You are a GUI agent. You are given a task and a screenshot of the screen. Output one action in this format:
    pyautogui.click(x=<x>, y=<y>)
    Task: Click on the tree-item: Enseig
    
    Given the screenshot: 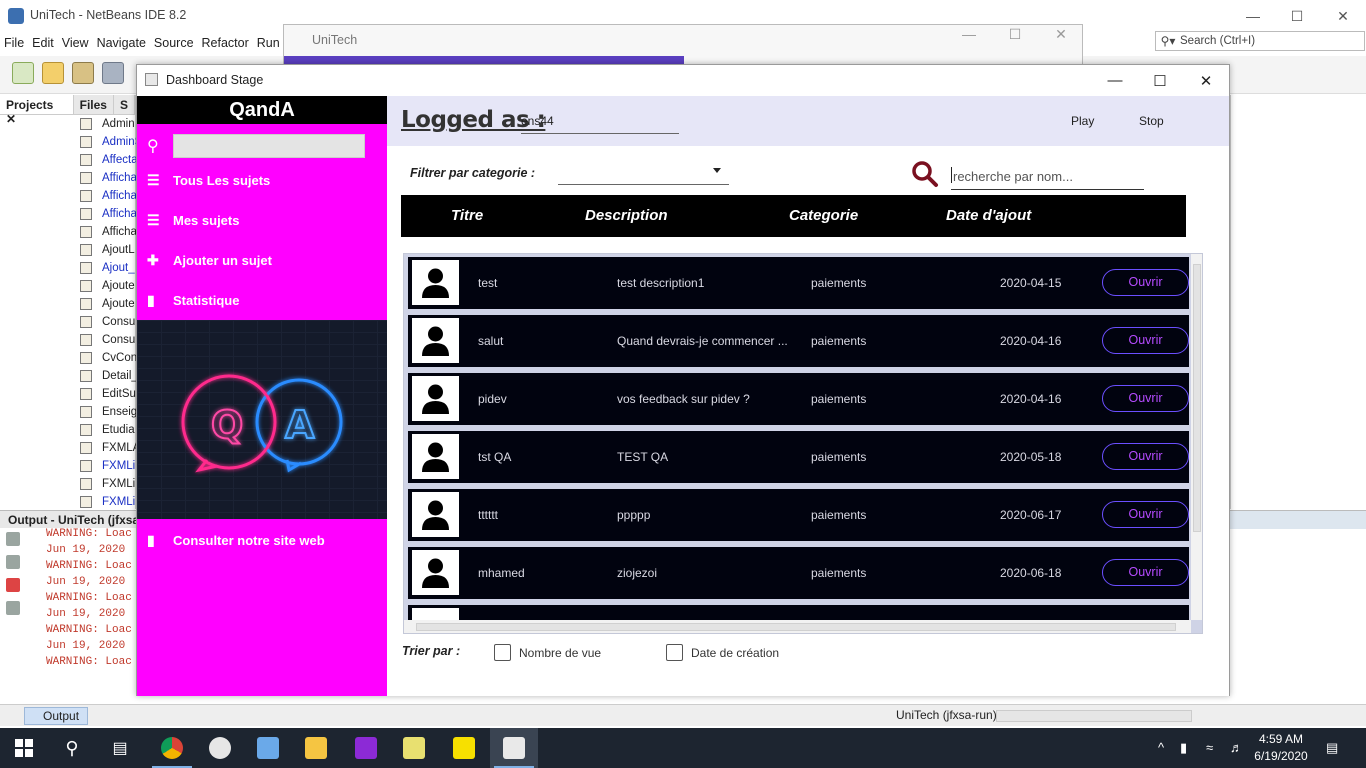 What is the action you would take?
    pyautogui.click(x=108, y=412)
    